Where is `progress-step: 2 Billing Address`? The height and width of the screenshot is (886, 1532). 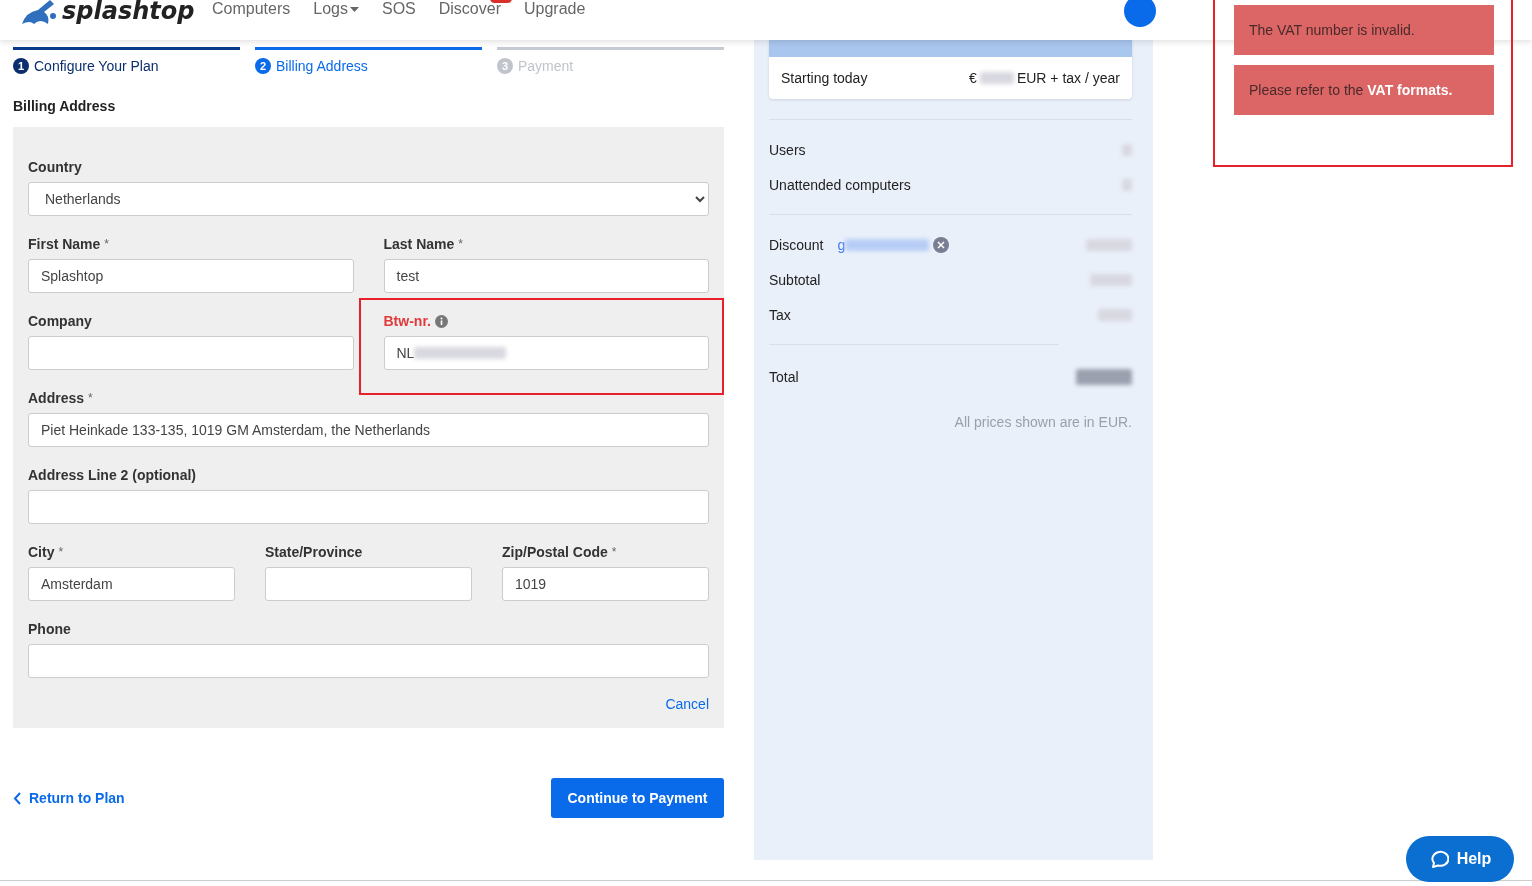
progress-step: 2 Billing Address is located at coordinates (368, 60).